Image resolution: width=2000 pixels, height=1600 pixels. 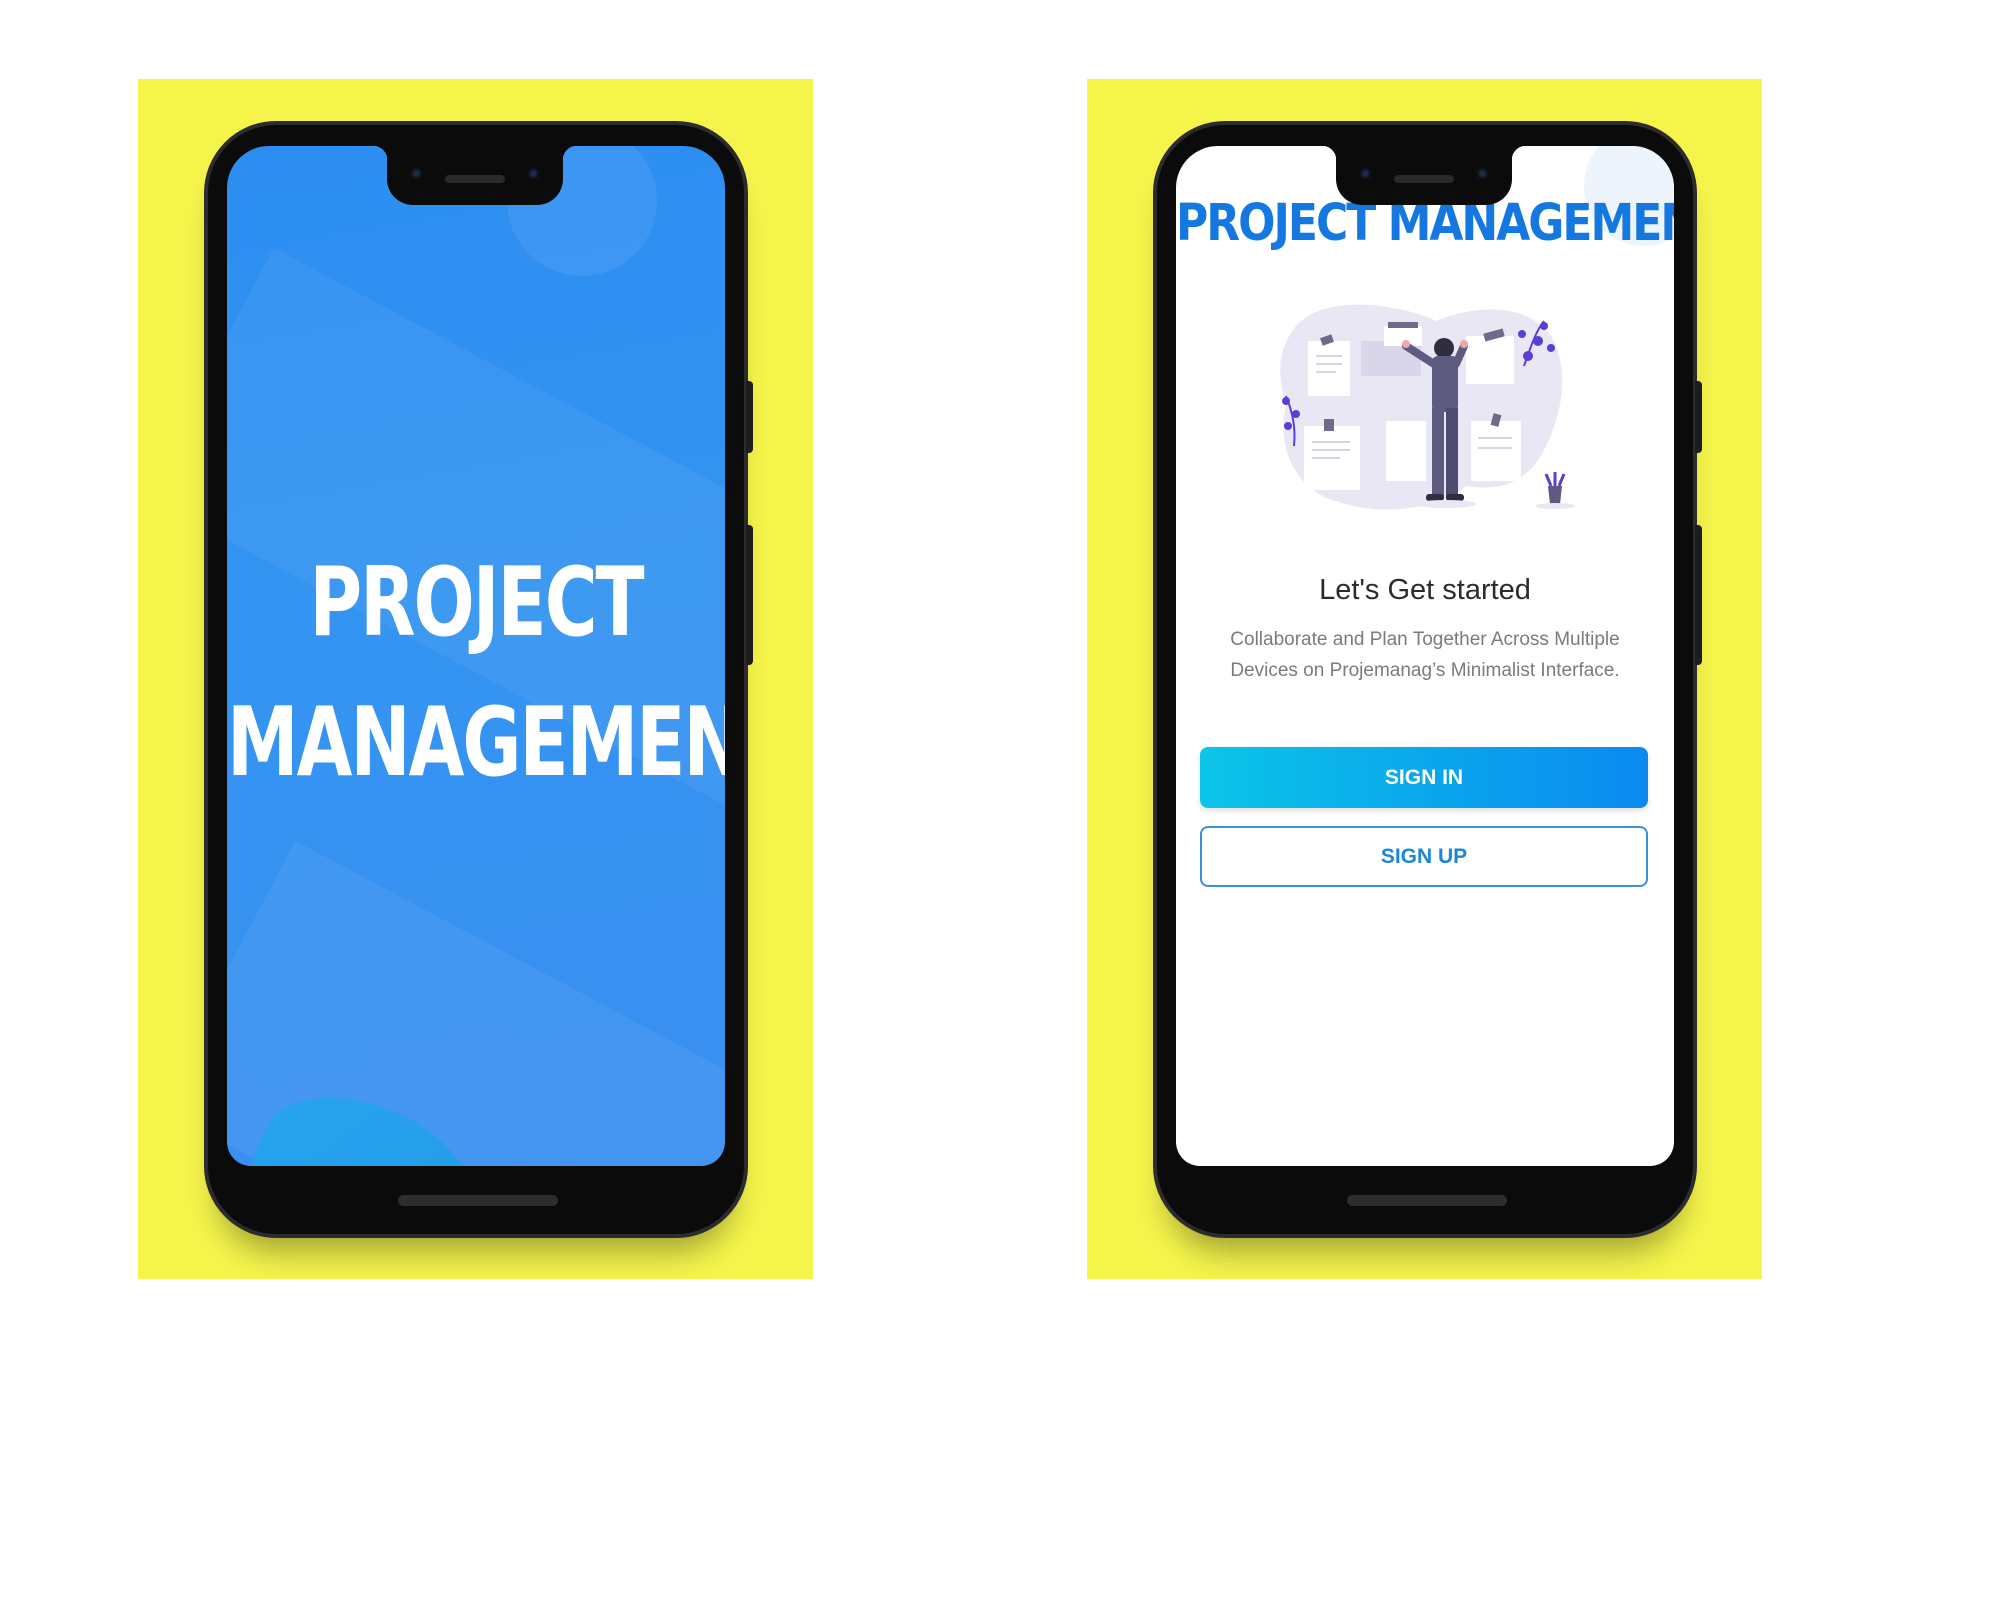 What do you see at coordinates (1427, 407) in the screenshot?
I see `project-board-illustration` at bounding box center [1427, 407].